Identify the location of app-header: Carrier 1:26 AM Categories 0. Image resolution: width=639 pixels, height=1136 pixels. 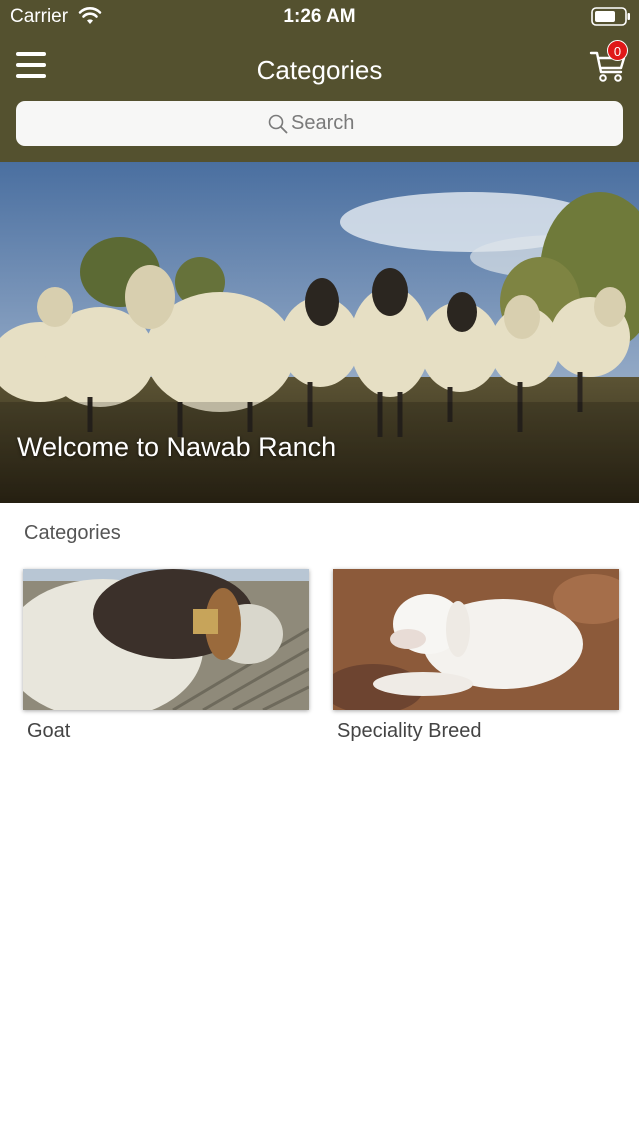
(319, 81).